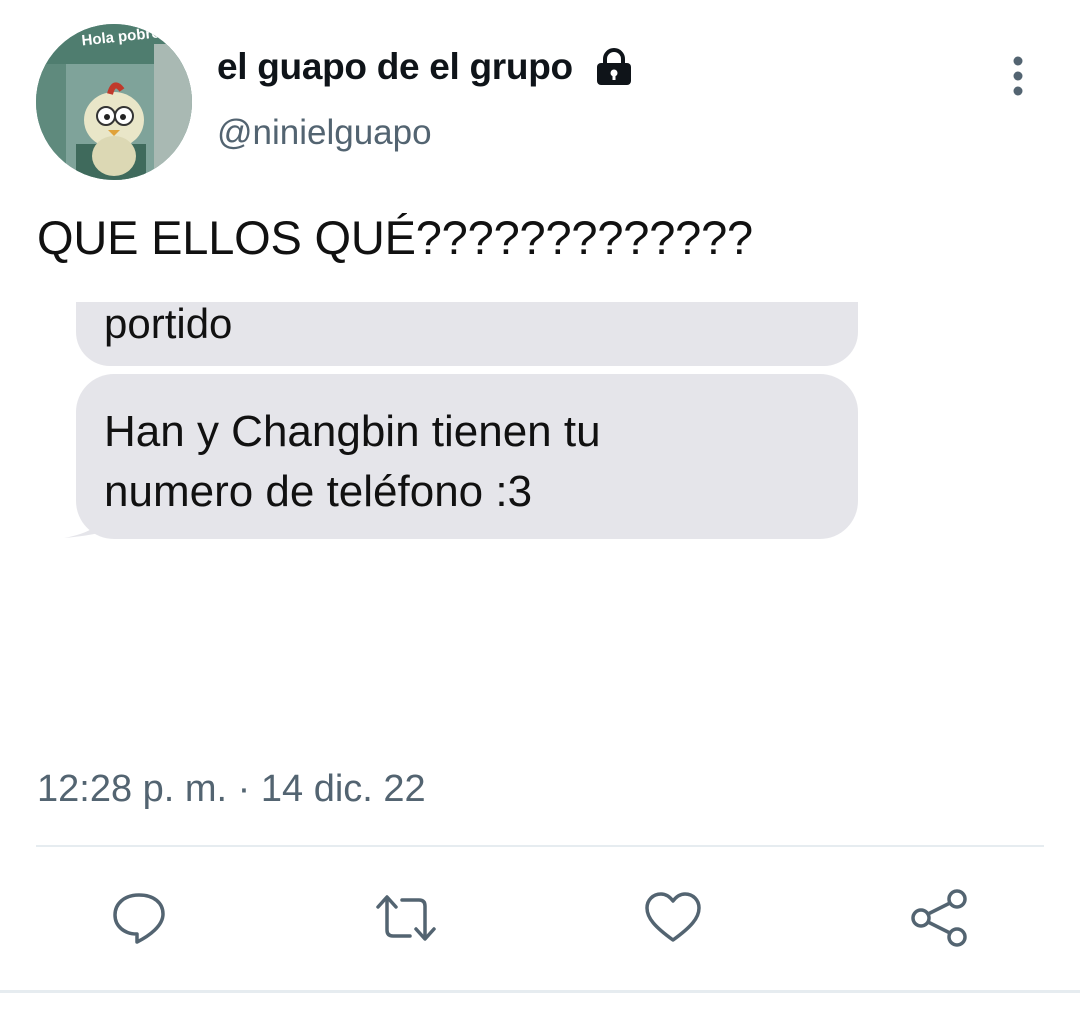 The image size is (1080, 1010). What do you see at coordinates (540, 991) in the screenshot?
I see `bottom-divider` at bounding box center [540, 991].